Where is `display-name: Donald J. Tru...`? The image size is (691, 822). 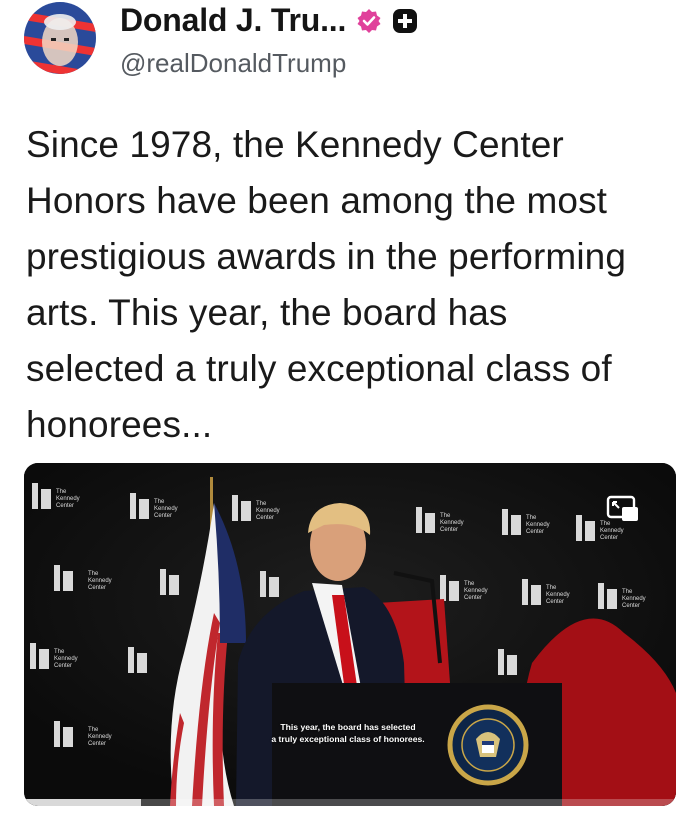 display-name: Donald J. Tru... is located at coordinates (233, 20).